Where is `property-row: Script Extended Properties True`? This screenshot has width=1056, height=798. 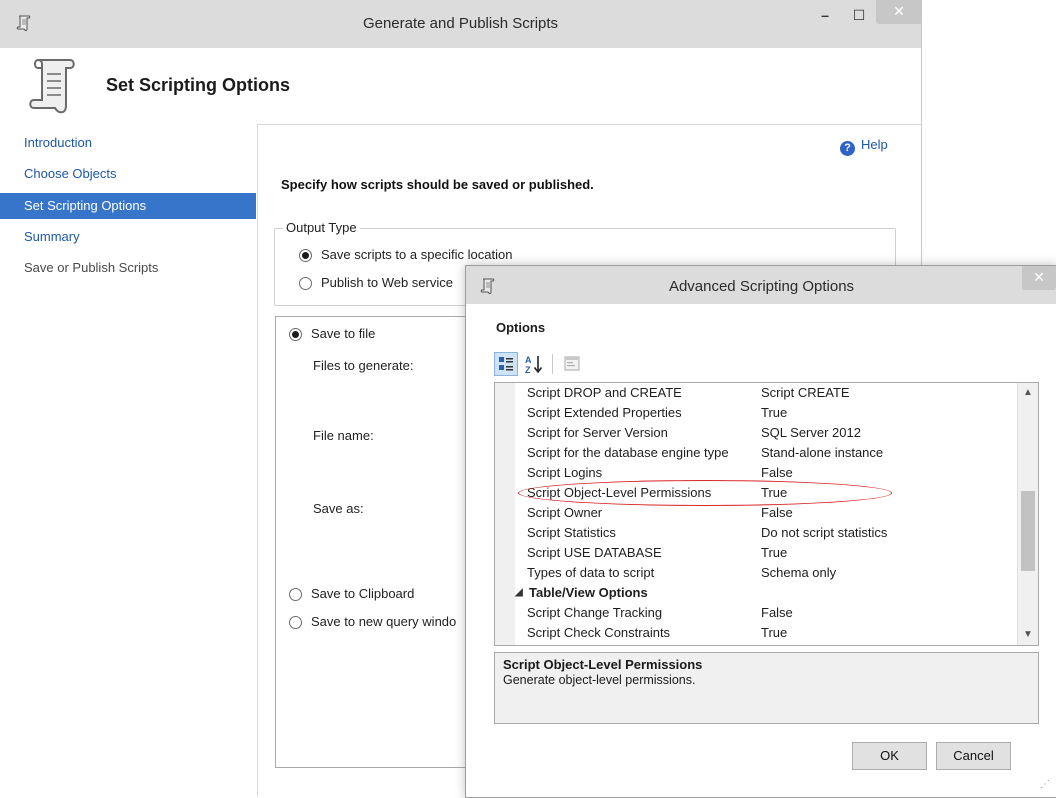
property-row: Script Extended Properties True is located at coordinates (766, 413).